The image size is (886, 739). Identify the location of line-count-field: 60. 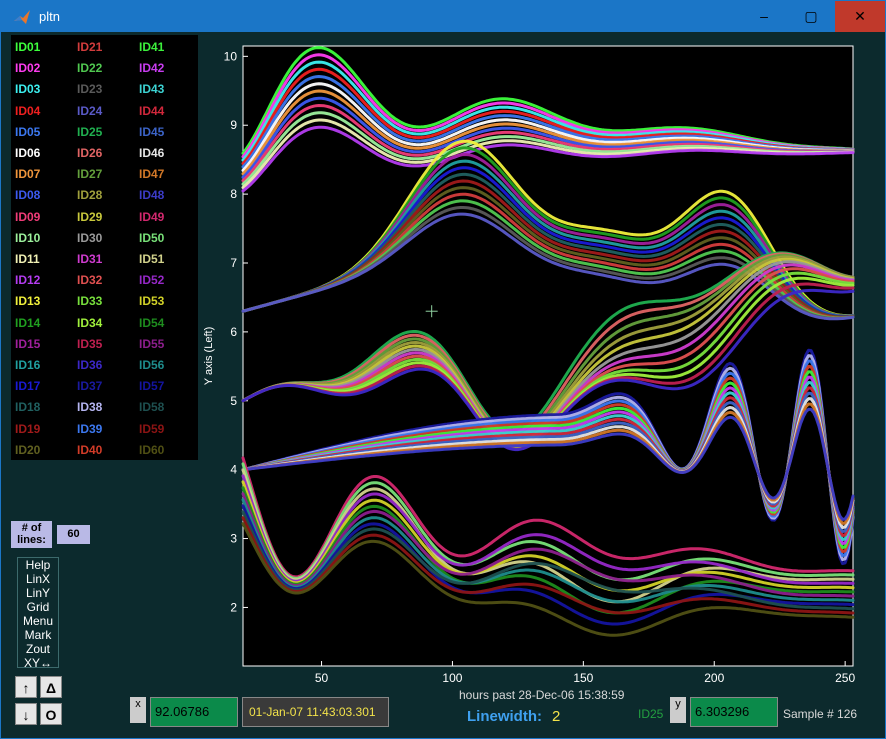
(73, 534).